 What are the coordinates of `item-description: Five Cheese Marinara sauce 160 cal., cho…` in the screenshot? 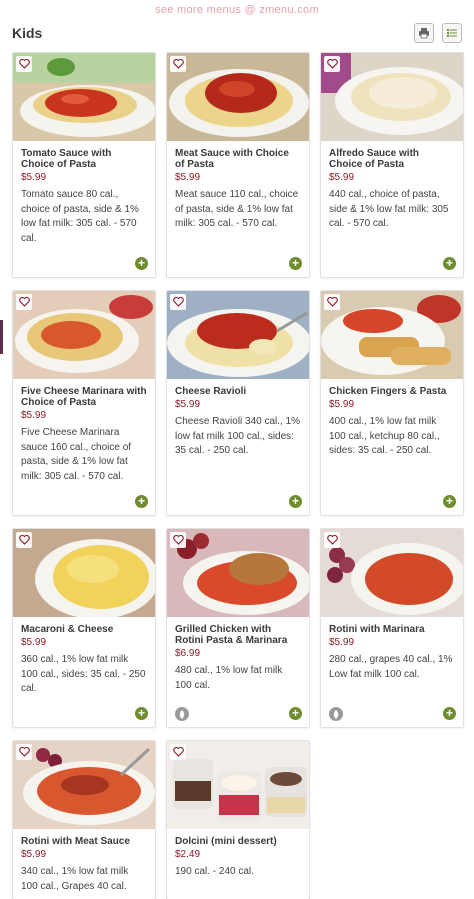 It's located at (76, 454).